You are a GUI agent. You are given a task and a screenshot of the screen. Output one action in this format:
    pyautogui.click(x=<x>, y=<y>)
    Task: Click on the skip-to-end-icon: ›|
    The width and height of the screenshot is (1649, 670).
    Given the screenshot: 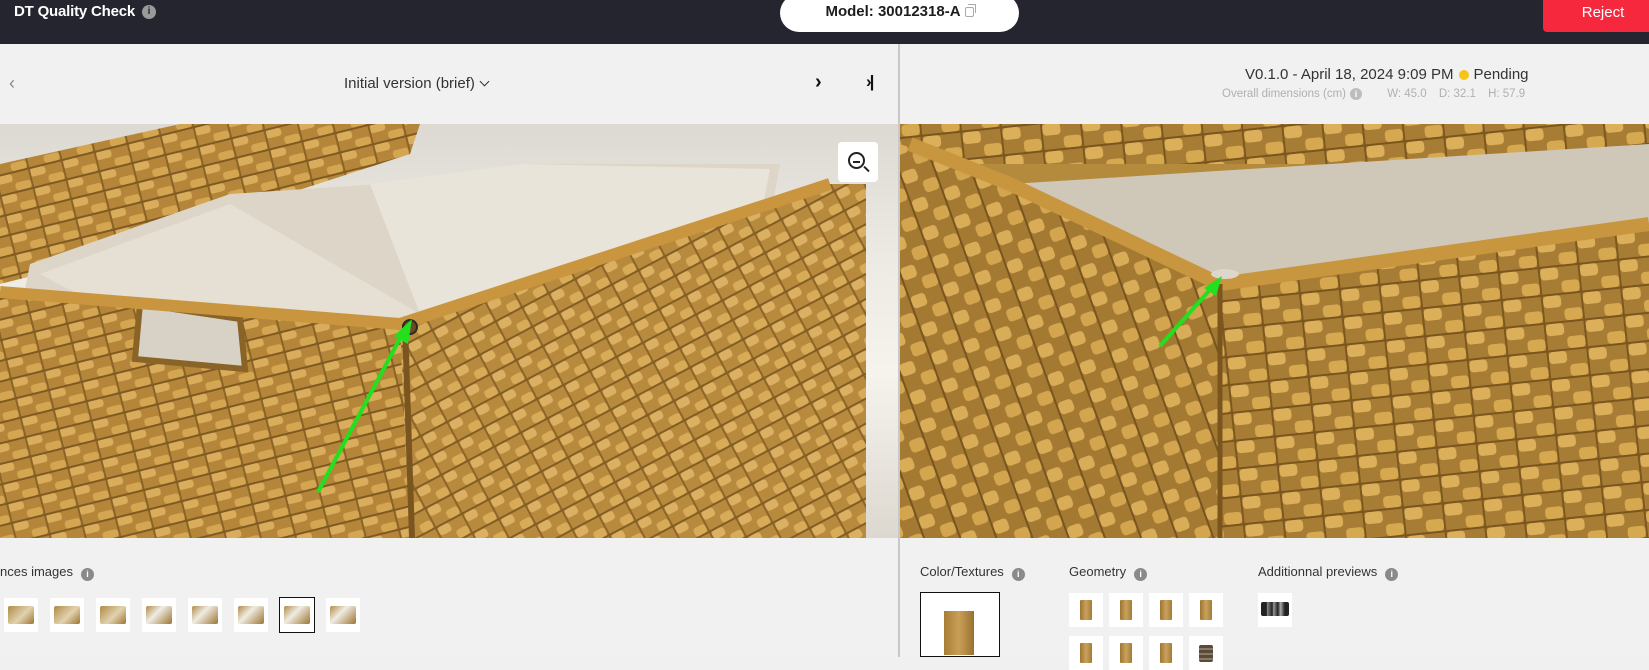 What is the action you would take?
    pyautogui.click(x=870, y=82)
    